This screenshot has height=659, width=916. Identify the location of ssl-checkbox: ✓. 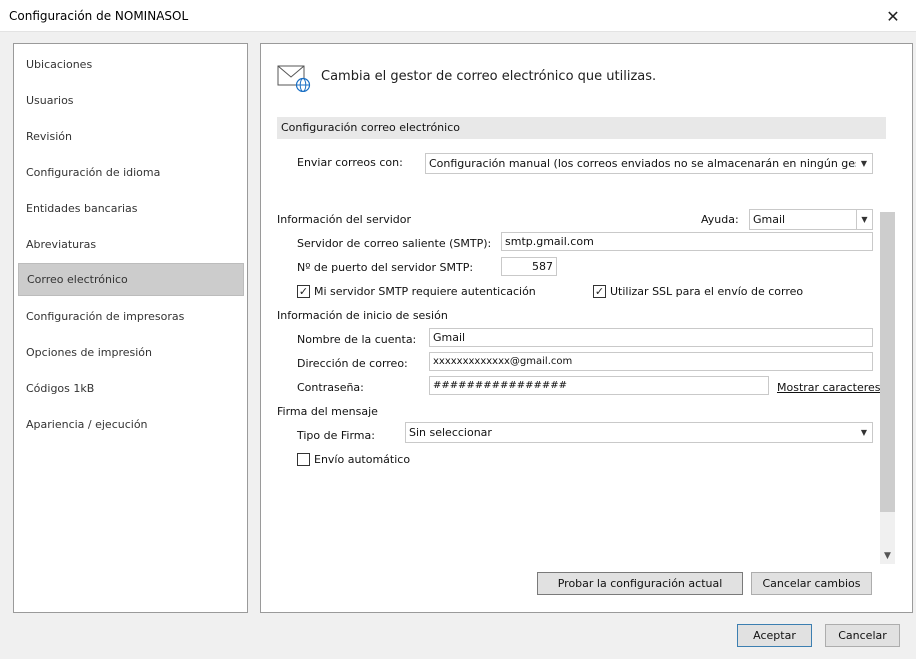
(599, 291).